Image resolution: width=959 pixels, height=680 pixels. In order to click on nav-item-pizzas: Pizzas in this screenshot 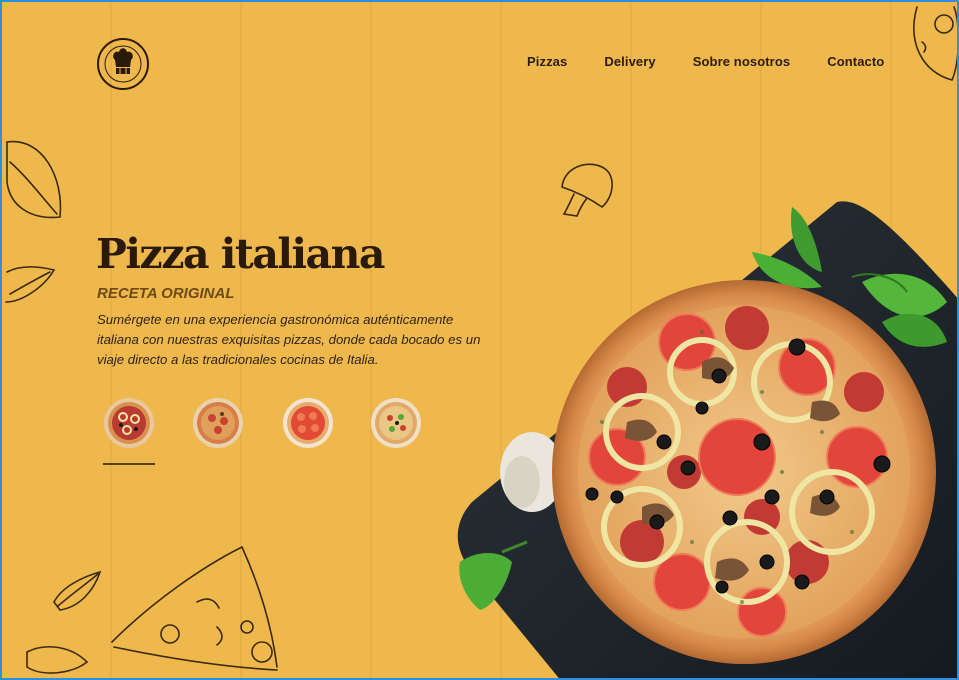, I will do `click(547, 61)`.